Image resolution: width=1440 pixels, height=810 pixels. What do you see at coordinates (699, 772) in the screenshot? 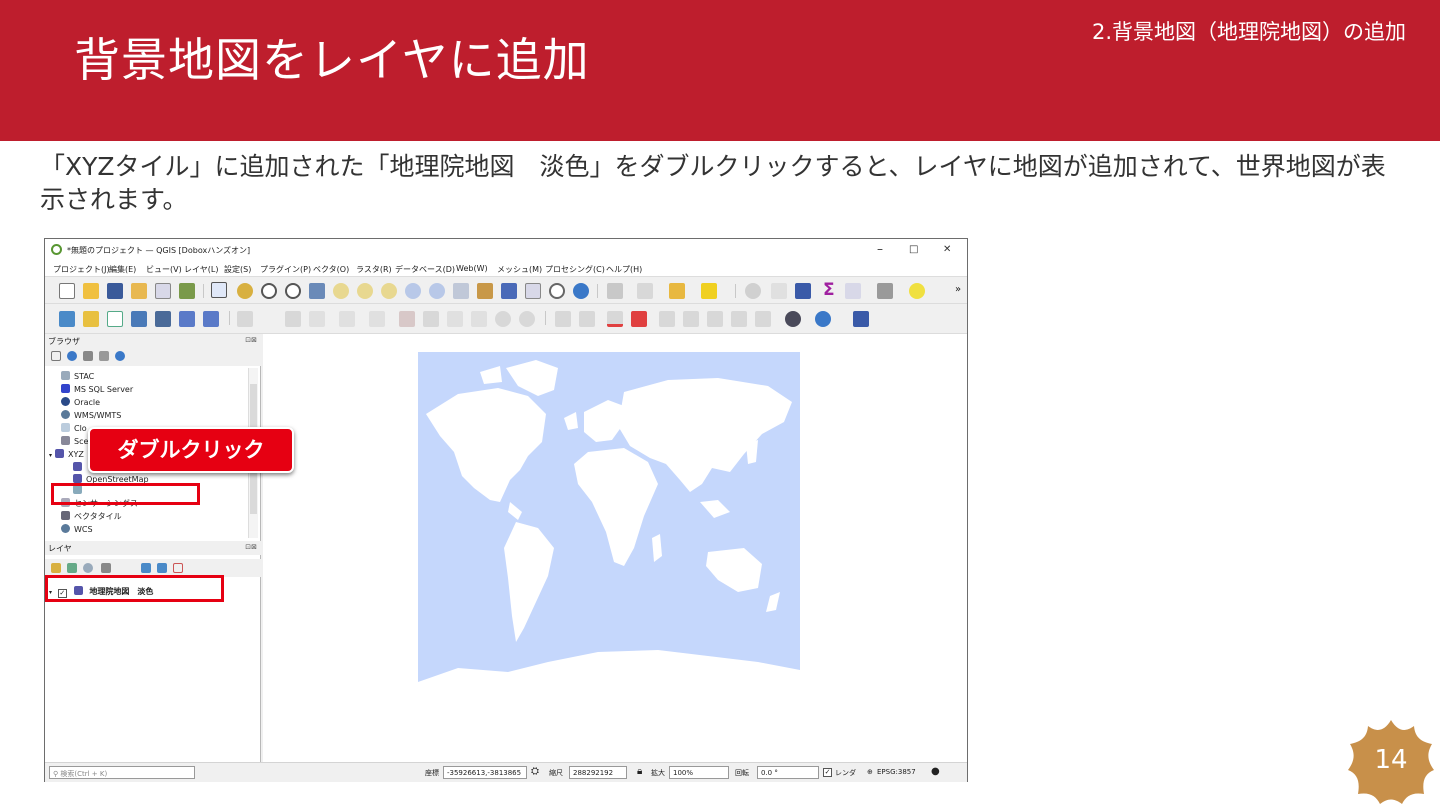
I see `magnifier-spinbox: 100%` at bounding box center [699, 772].